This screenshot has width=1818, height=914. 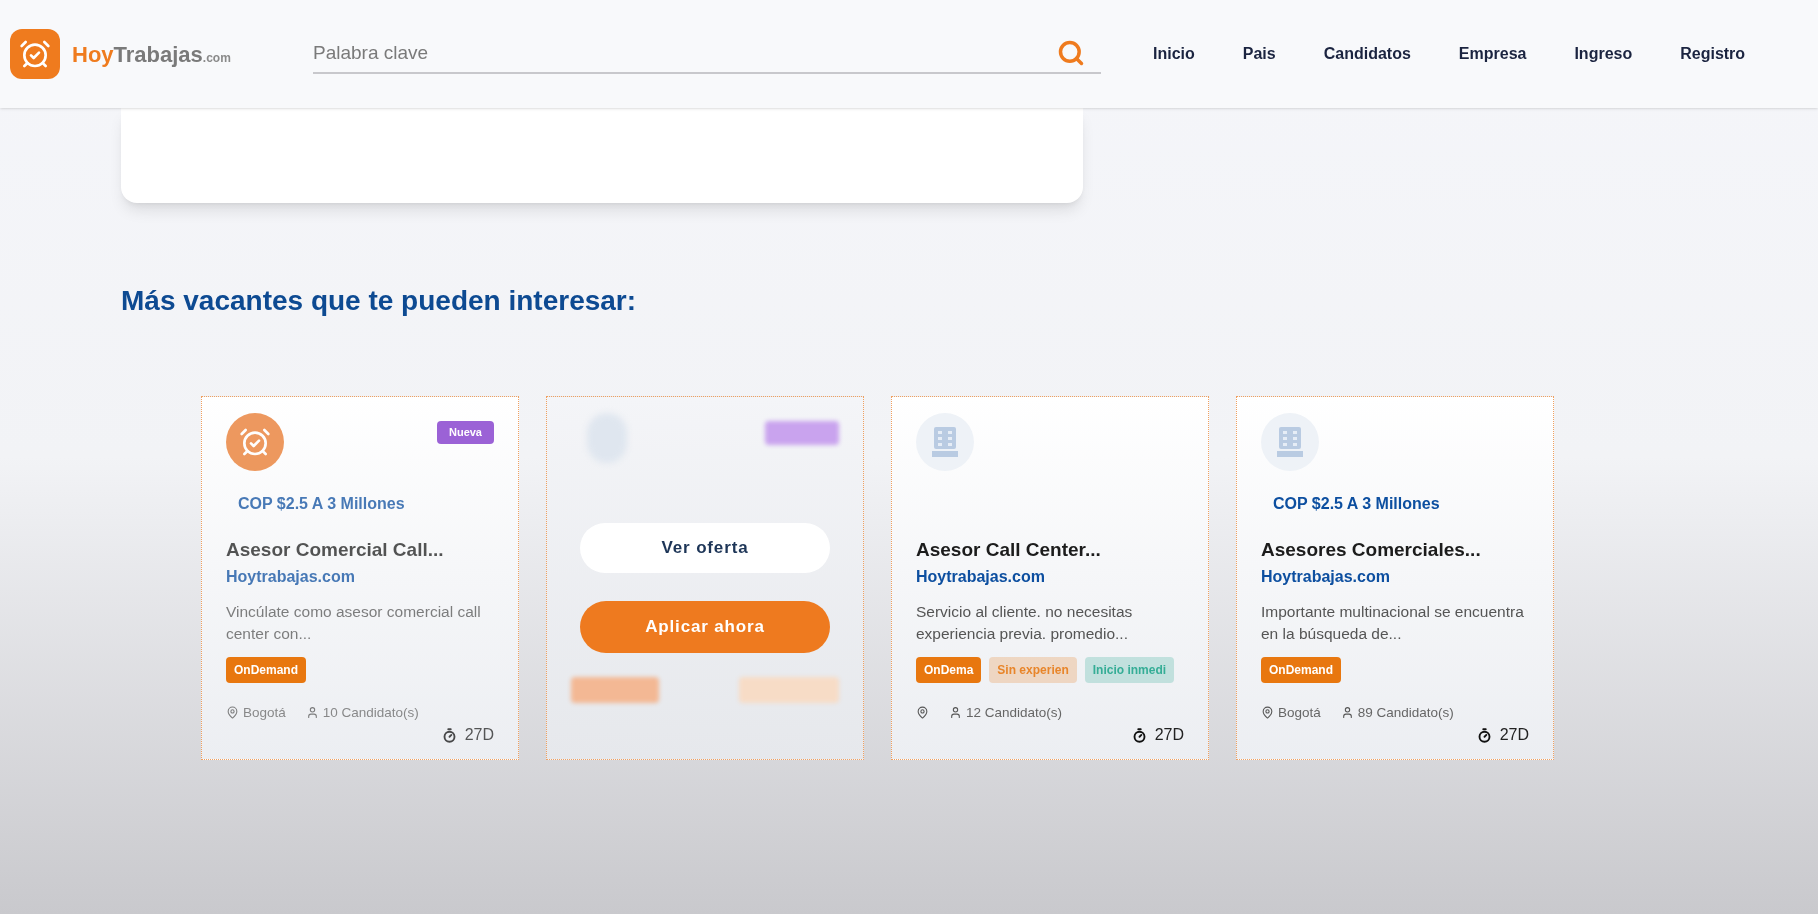 I want to click on tag: OnDema, so click(x=949, y=669).